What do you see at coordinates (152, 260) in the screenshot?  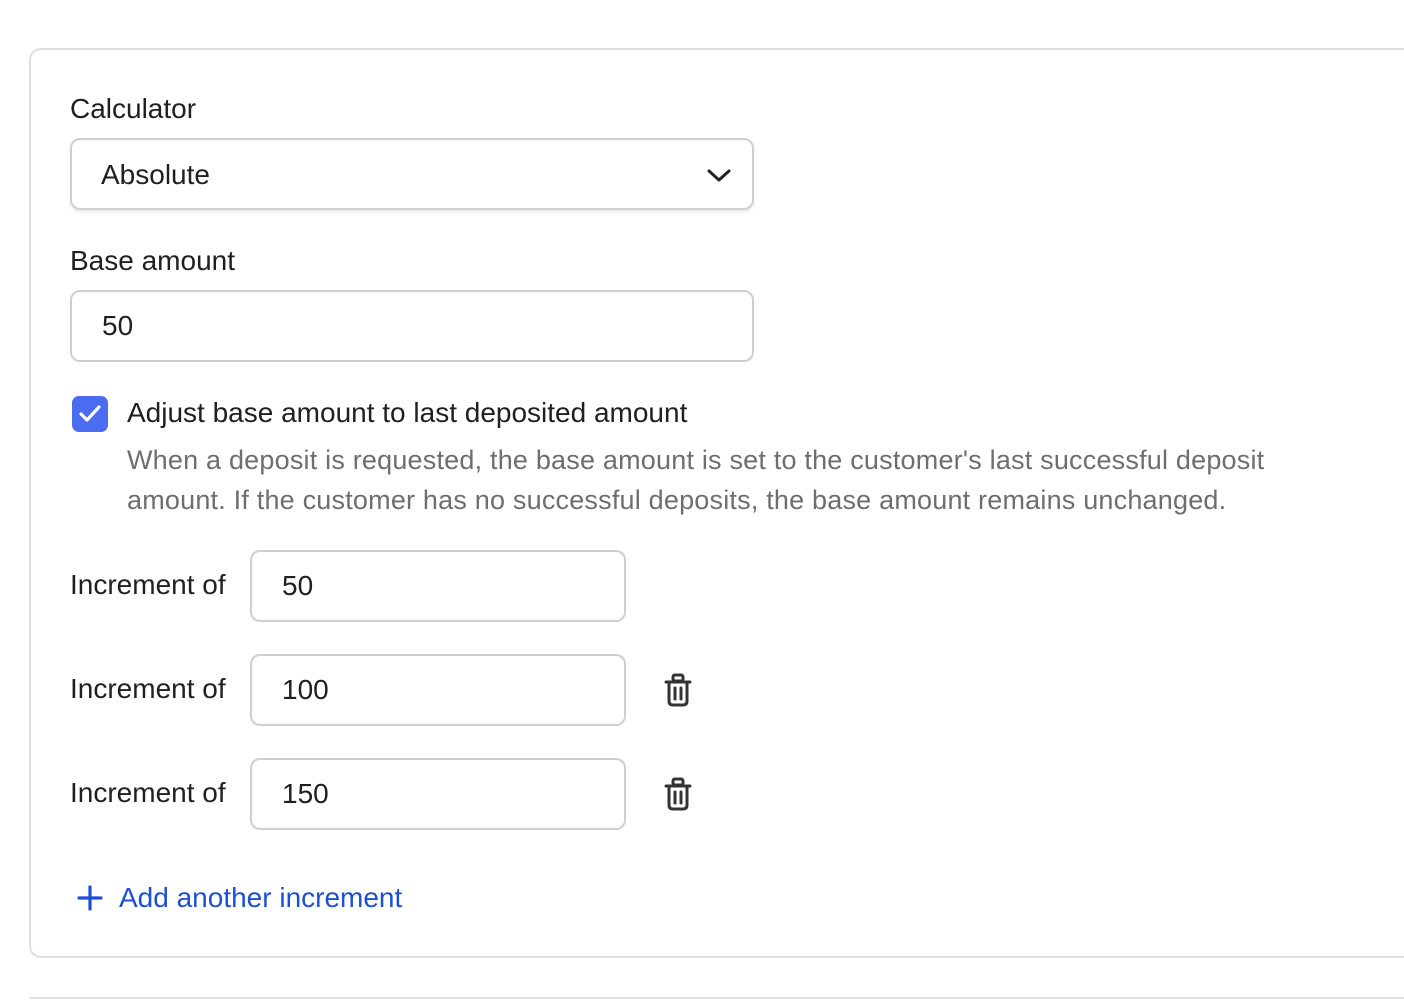 I see `base-amount-label: Base amount` at bounding box center [152, 260].